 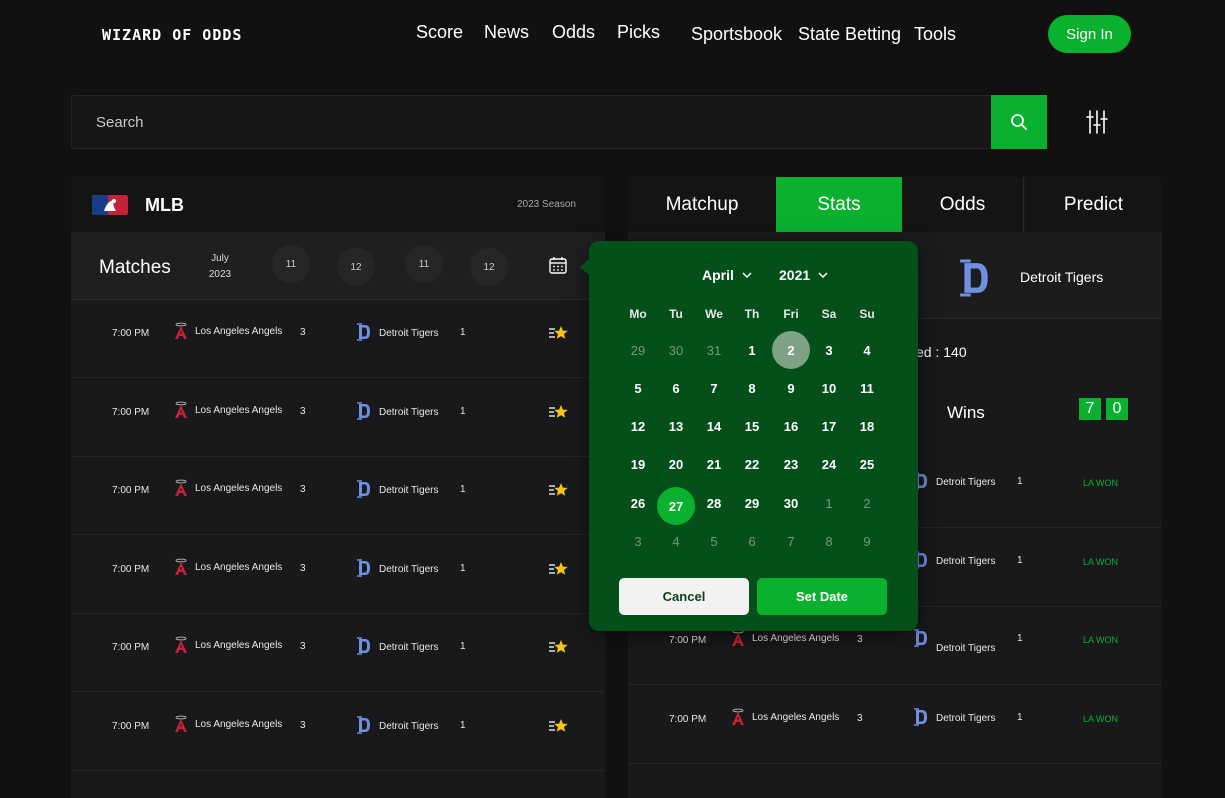 What do you see at coordinates (676, 465) in the screenshot?
I see `calendar-day: 20` at bounding box center [676, 465].